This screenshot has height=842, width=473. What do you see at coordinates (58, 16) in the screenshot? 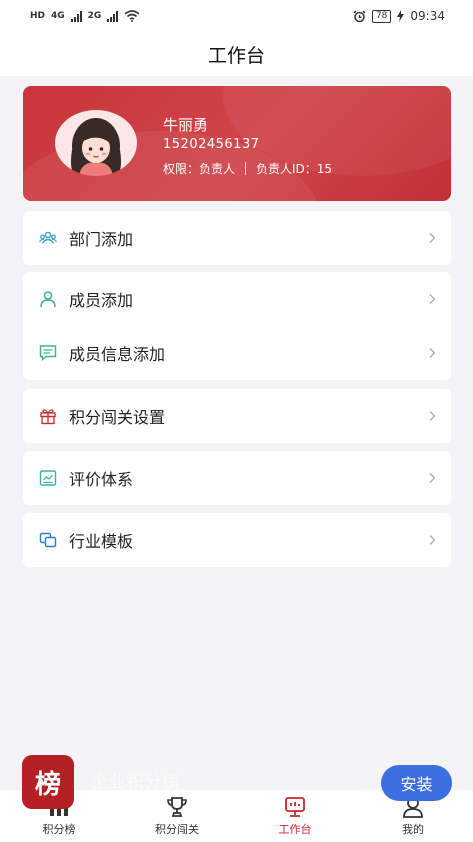
I see `signal-1-label: 4G` at bounding box center [58, 16].